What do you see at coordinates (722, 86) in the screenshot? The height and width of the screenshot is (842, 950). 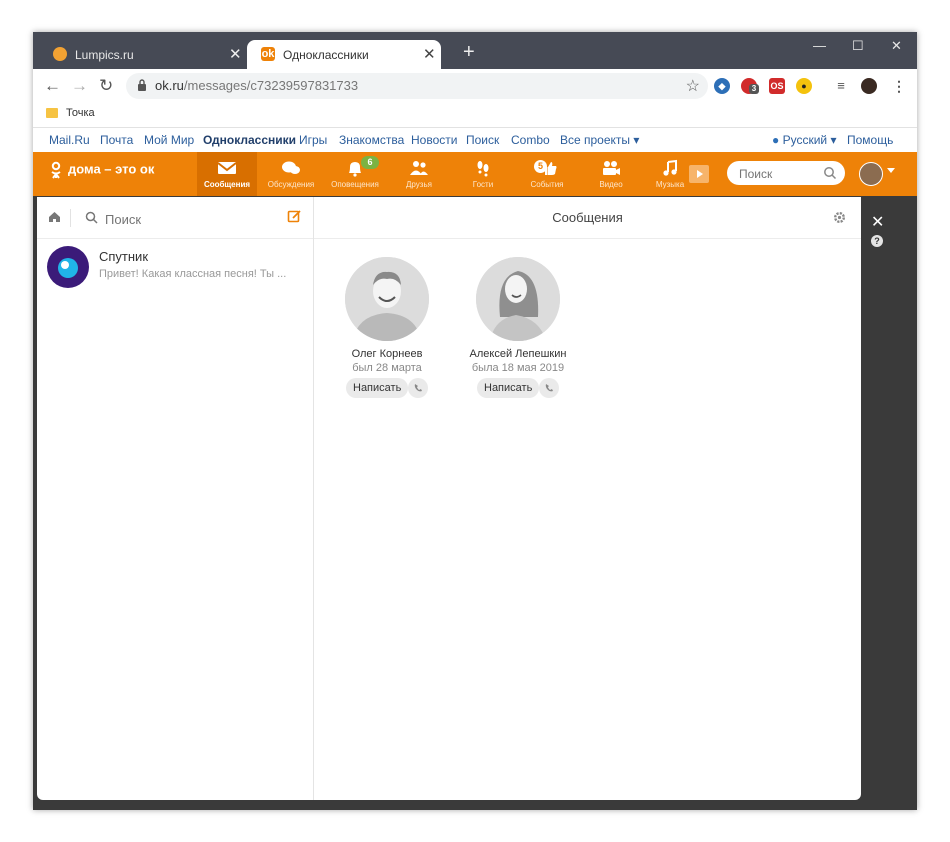 I see `extension-icon: ◆` at bounding box center [722, 86].